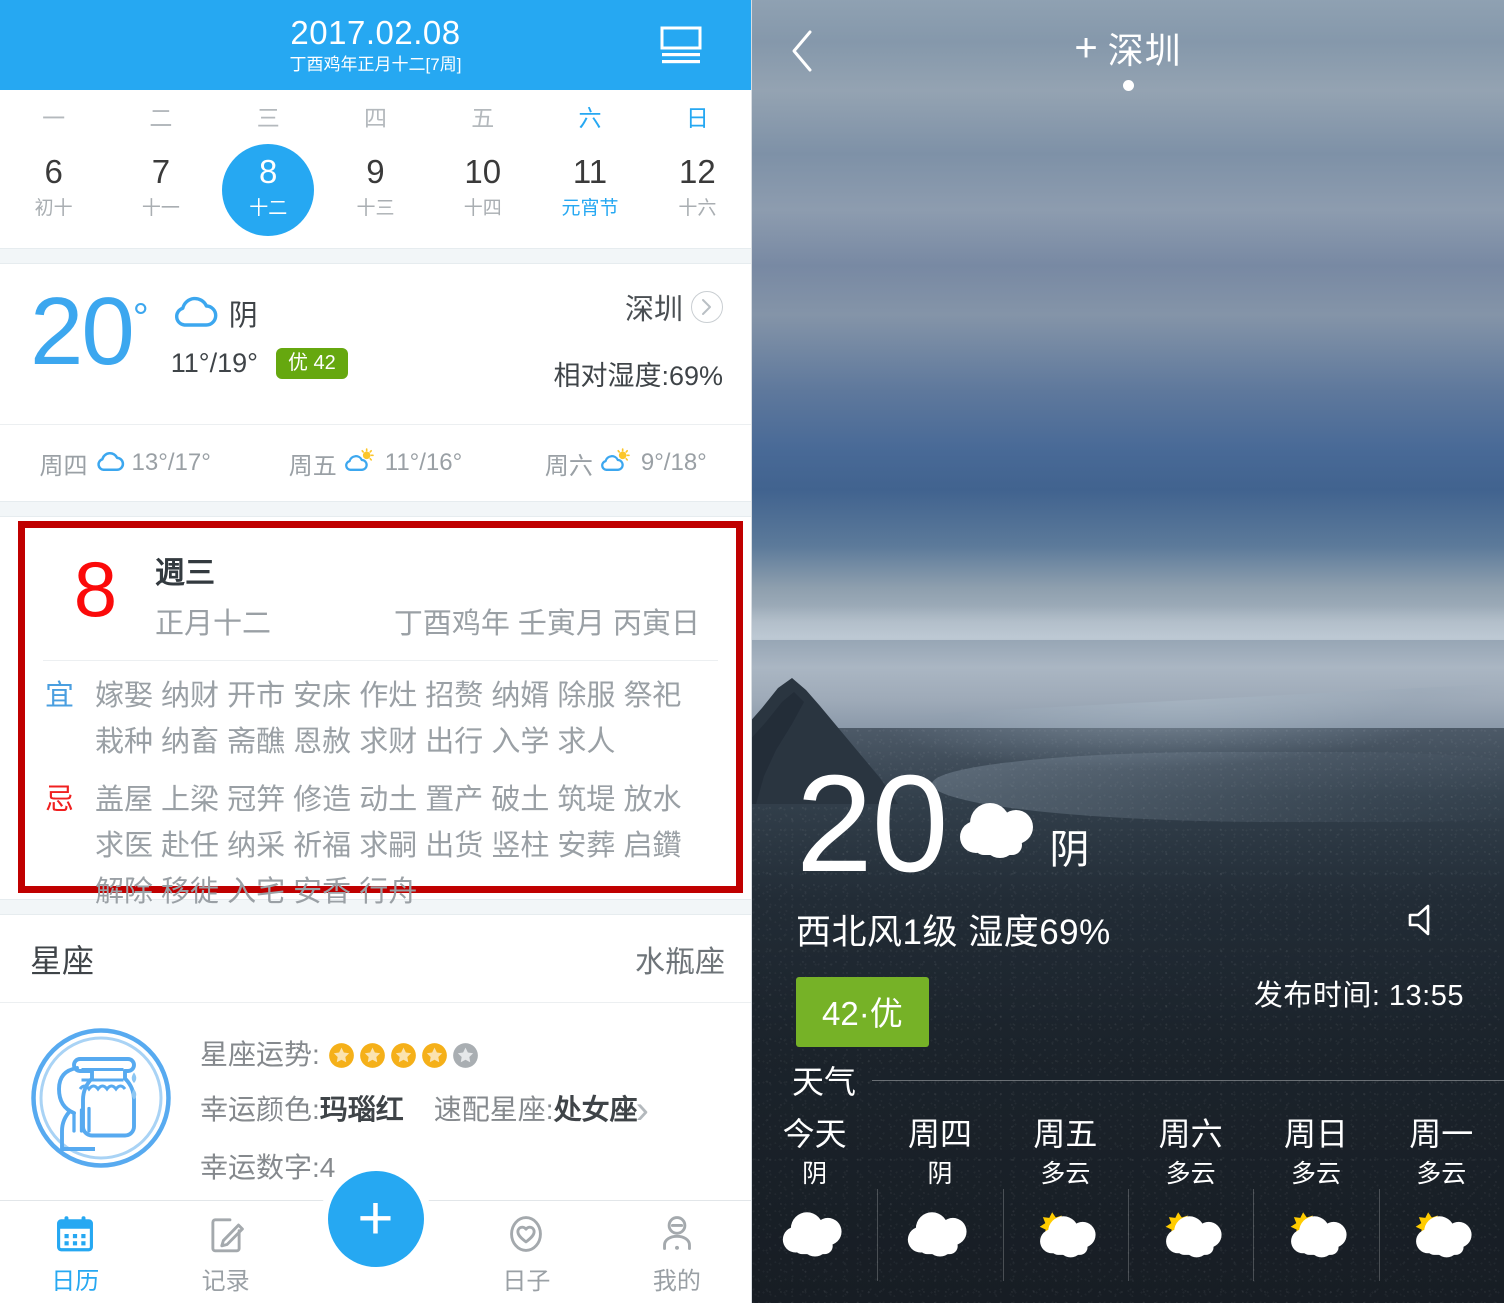 Image resolution: width=1504 pixels, height=1303 pixels. What do you see at coordinates (375, 208) in the screenshot?
I see `day-lunar: 十三` at bounding box center [375, 208].